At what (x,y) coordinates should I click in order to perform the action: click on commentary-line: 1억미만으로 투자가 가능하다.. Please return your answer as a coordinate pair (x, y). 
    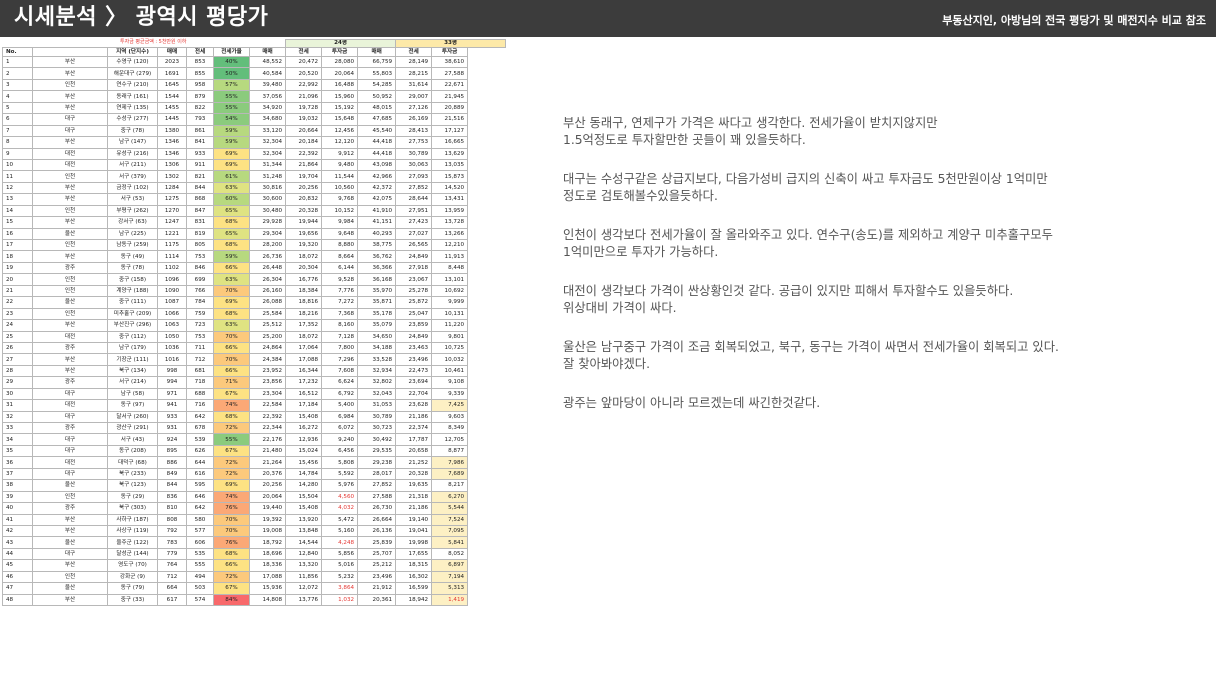
    Looking at the image, I should click on (641, 252).